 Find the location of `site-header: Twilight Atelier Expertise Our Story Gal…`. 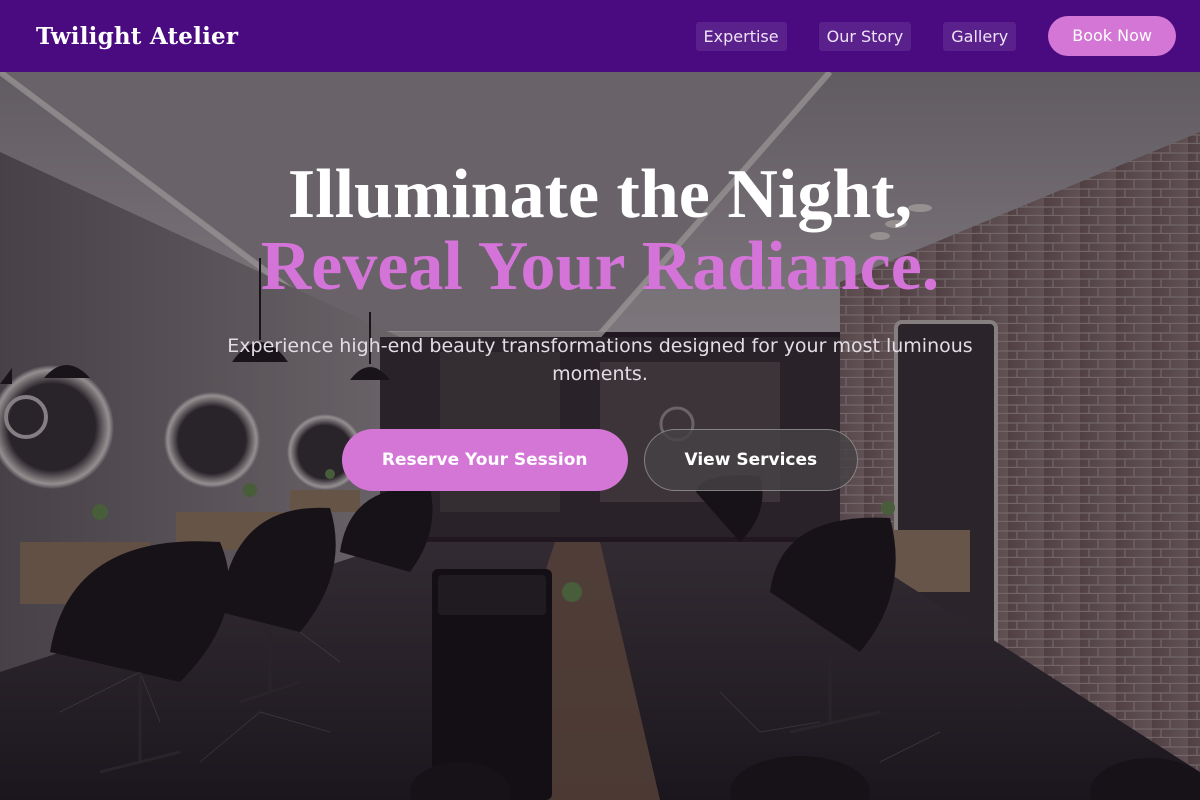

site-header: Twilight Atelier Expertise Our Story Gal… is located at coordinates (600, 36).